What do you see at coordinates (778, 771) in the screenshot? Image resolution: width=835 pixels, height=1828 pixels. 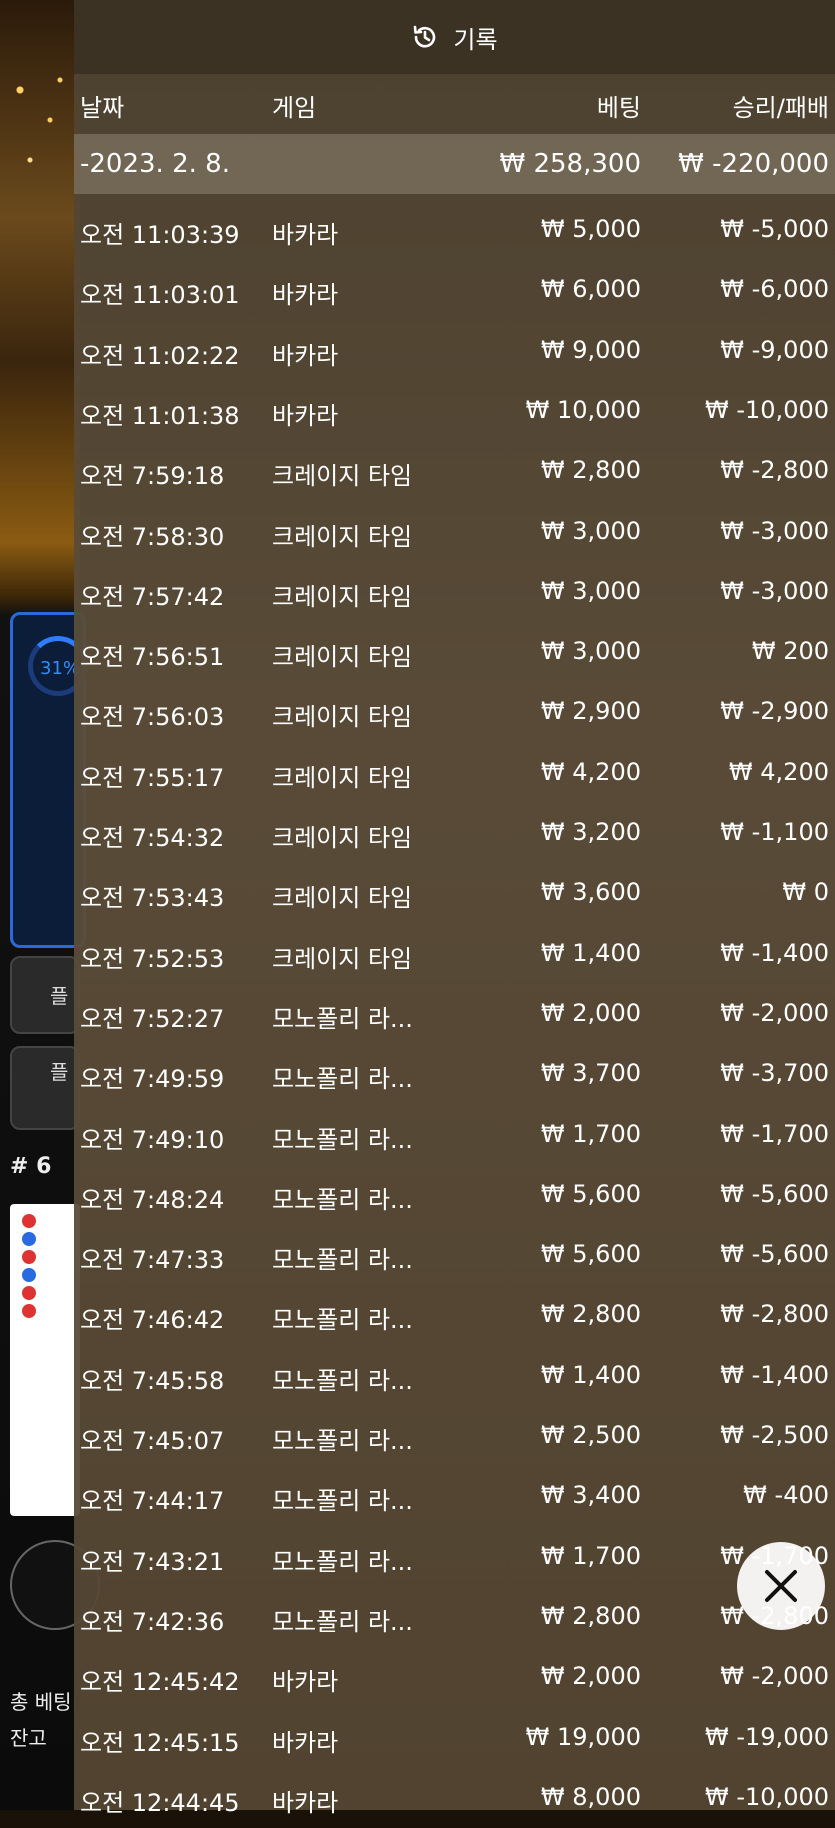 I see `row-winloss: ₩ 4,200` at bounding box center [778, 771].